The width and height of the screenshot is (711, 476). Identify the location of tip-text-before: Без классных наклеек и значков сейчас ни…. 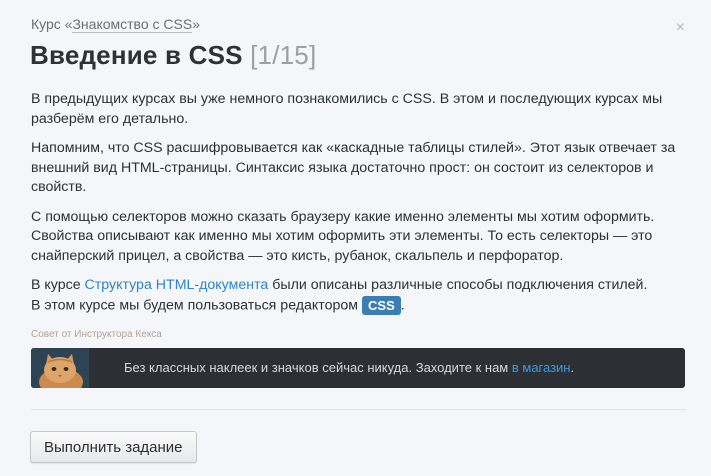
(318, 367).